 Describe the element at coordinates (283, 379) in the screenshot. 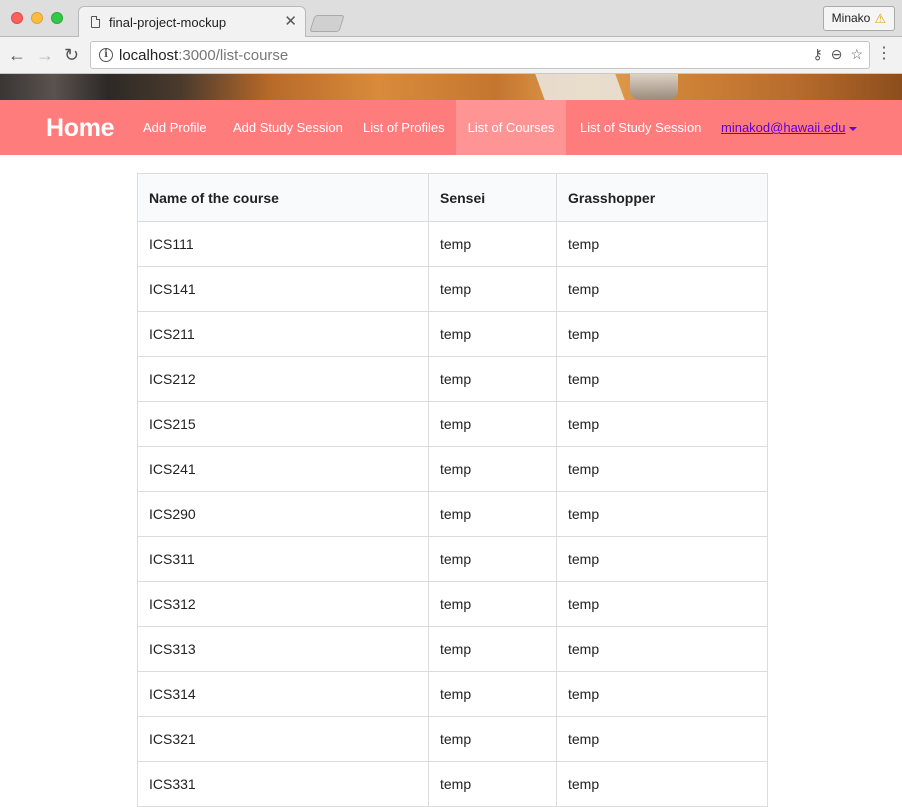

I see `course-name-cell: ICS212` at that location.